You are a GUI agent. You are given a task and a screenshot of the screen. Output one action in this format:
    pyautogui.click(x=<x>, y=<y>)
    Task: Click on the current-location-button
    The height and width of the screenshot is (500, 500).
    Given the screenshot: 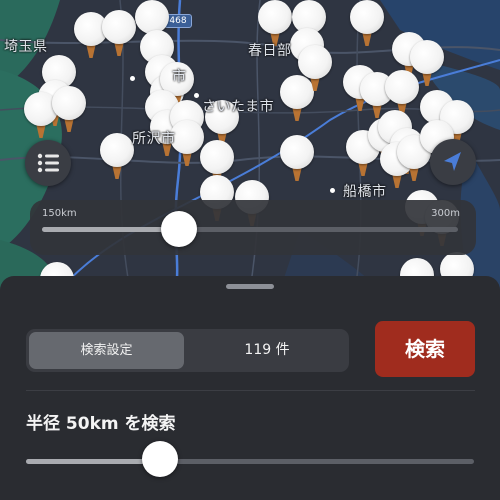 What is the action you would take?
    pyautogui.click(x=453, y=162)
    